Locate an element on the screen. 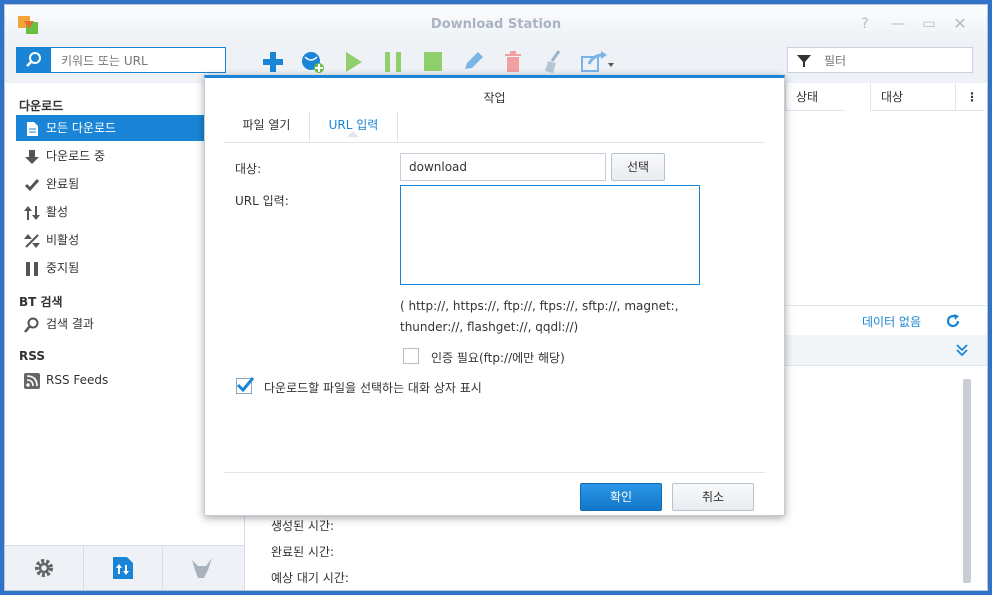  sidebar-footer is located at coordinates (124, 567).